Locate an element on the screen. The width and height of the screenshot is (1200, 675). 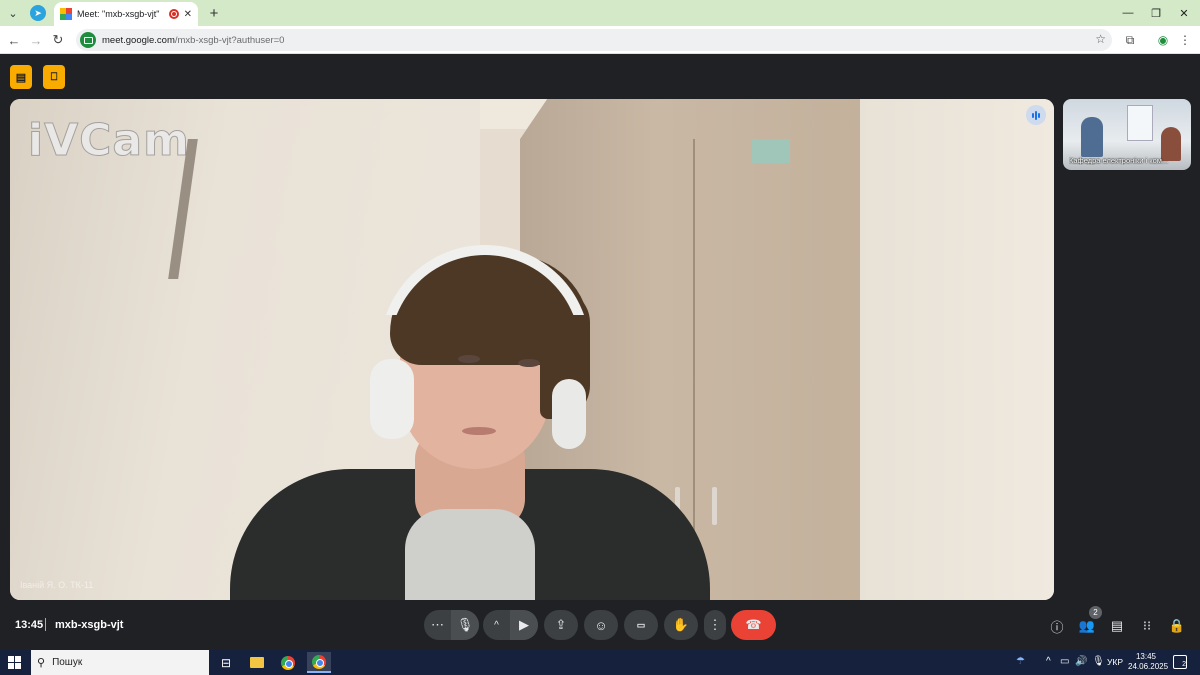
more-horizontal-icon: ⋯ is located at coordinates (437, 624).